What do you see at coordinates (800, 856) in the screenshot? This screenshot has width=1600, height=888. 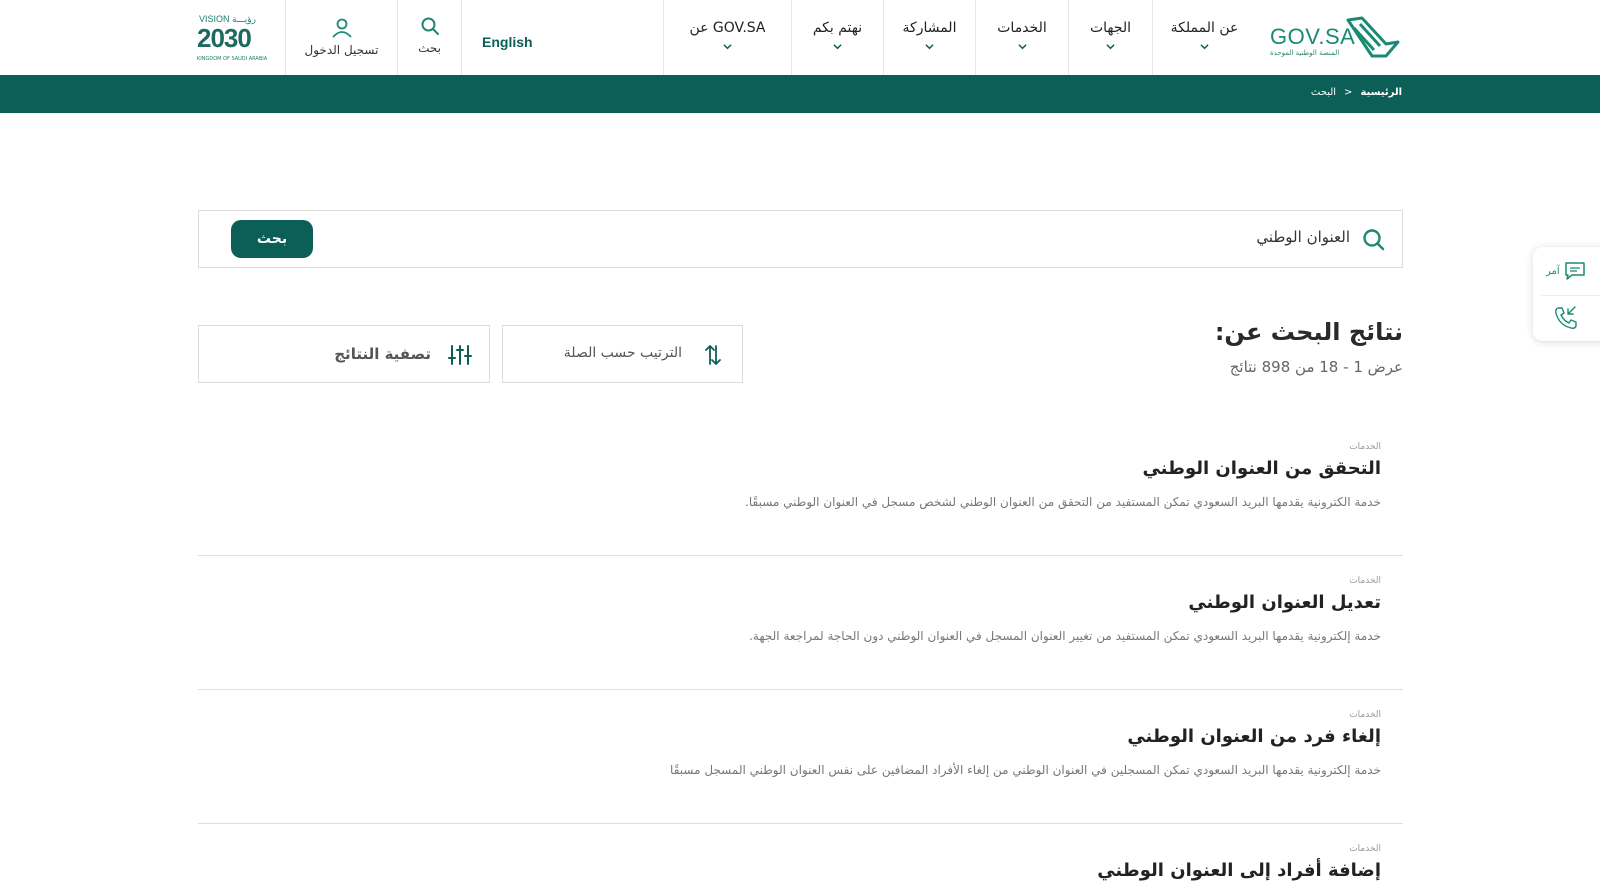 I see `result-item: الخدمات إضافة أفراد إلى العنوان الوطني` at bounding box center [800, 856].